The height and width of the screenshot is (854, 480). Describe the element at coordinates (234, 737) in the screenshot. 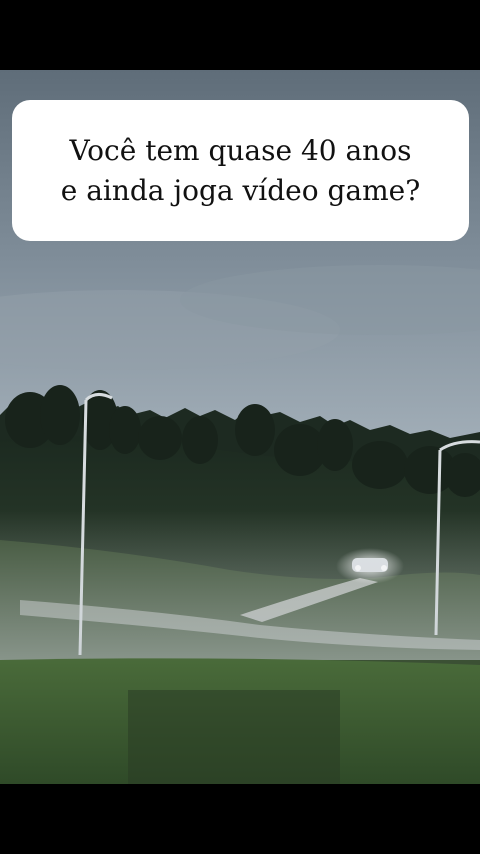

I see `grass-shadow` at that location.